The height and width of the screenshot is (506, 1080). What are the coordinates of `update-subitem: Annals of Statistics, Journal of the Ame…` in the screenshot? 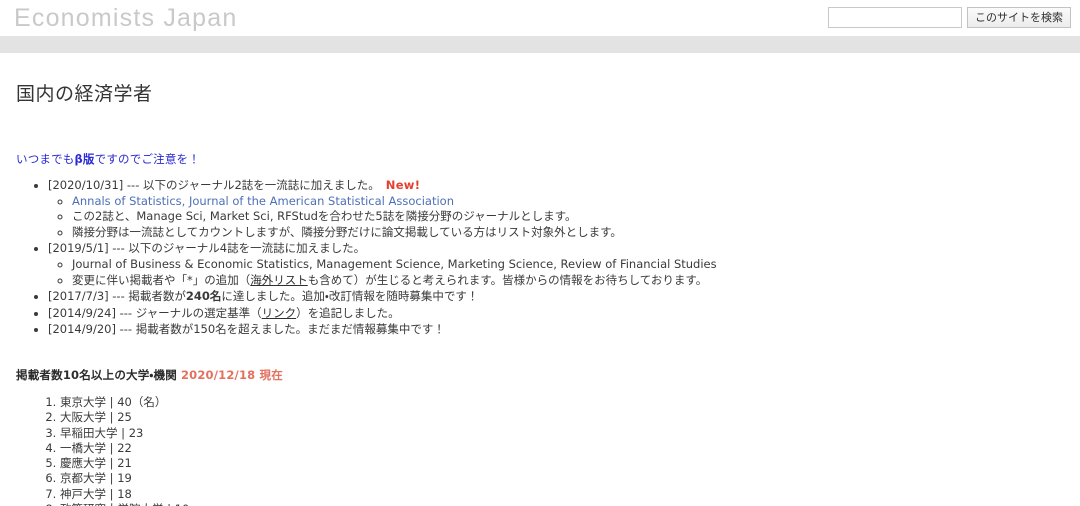 It's located at (568, 202).